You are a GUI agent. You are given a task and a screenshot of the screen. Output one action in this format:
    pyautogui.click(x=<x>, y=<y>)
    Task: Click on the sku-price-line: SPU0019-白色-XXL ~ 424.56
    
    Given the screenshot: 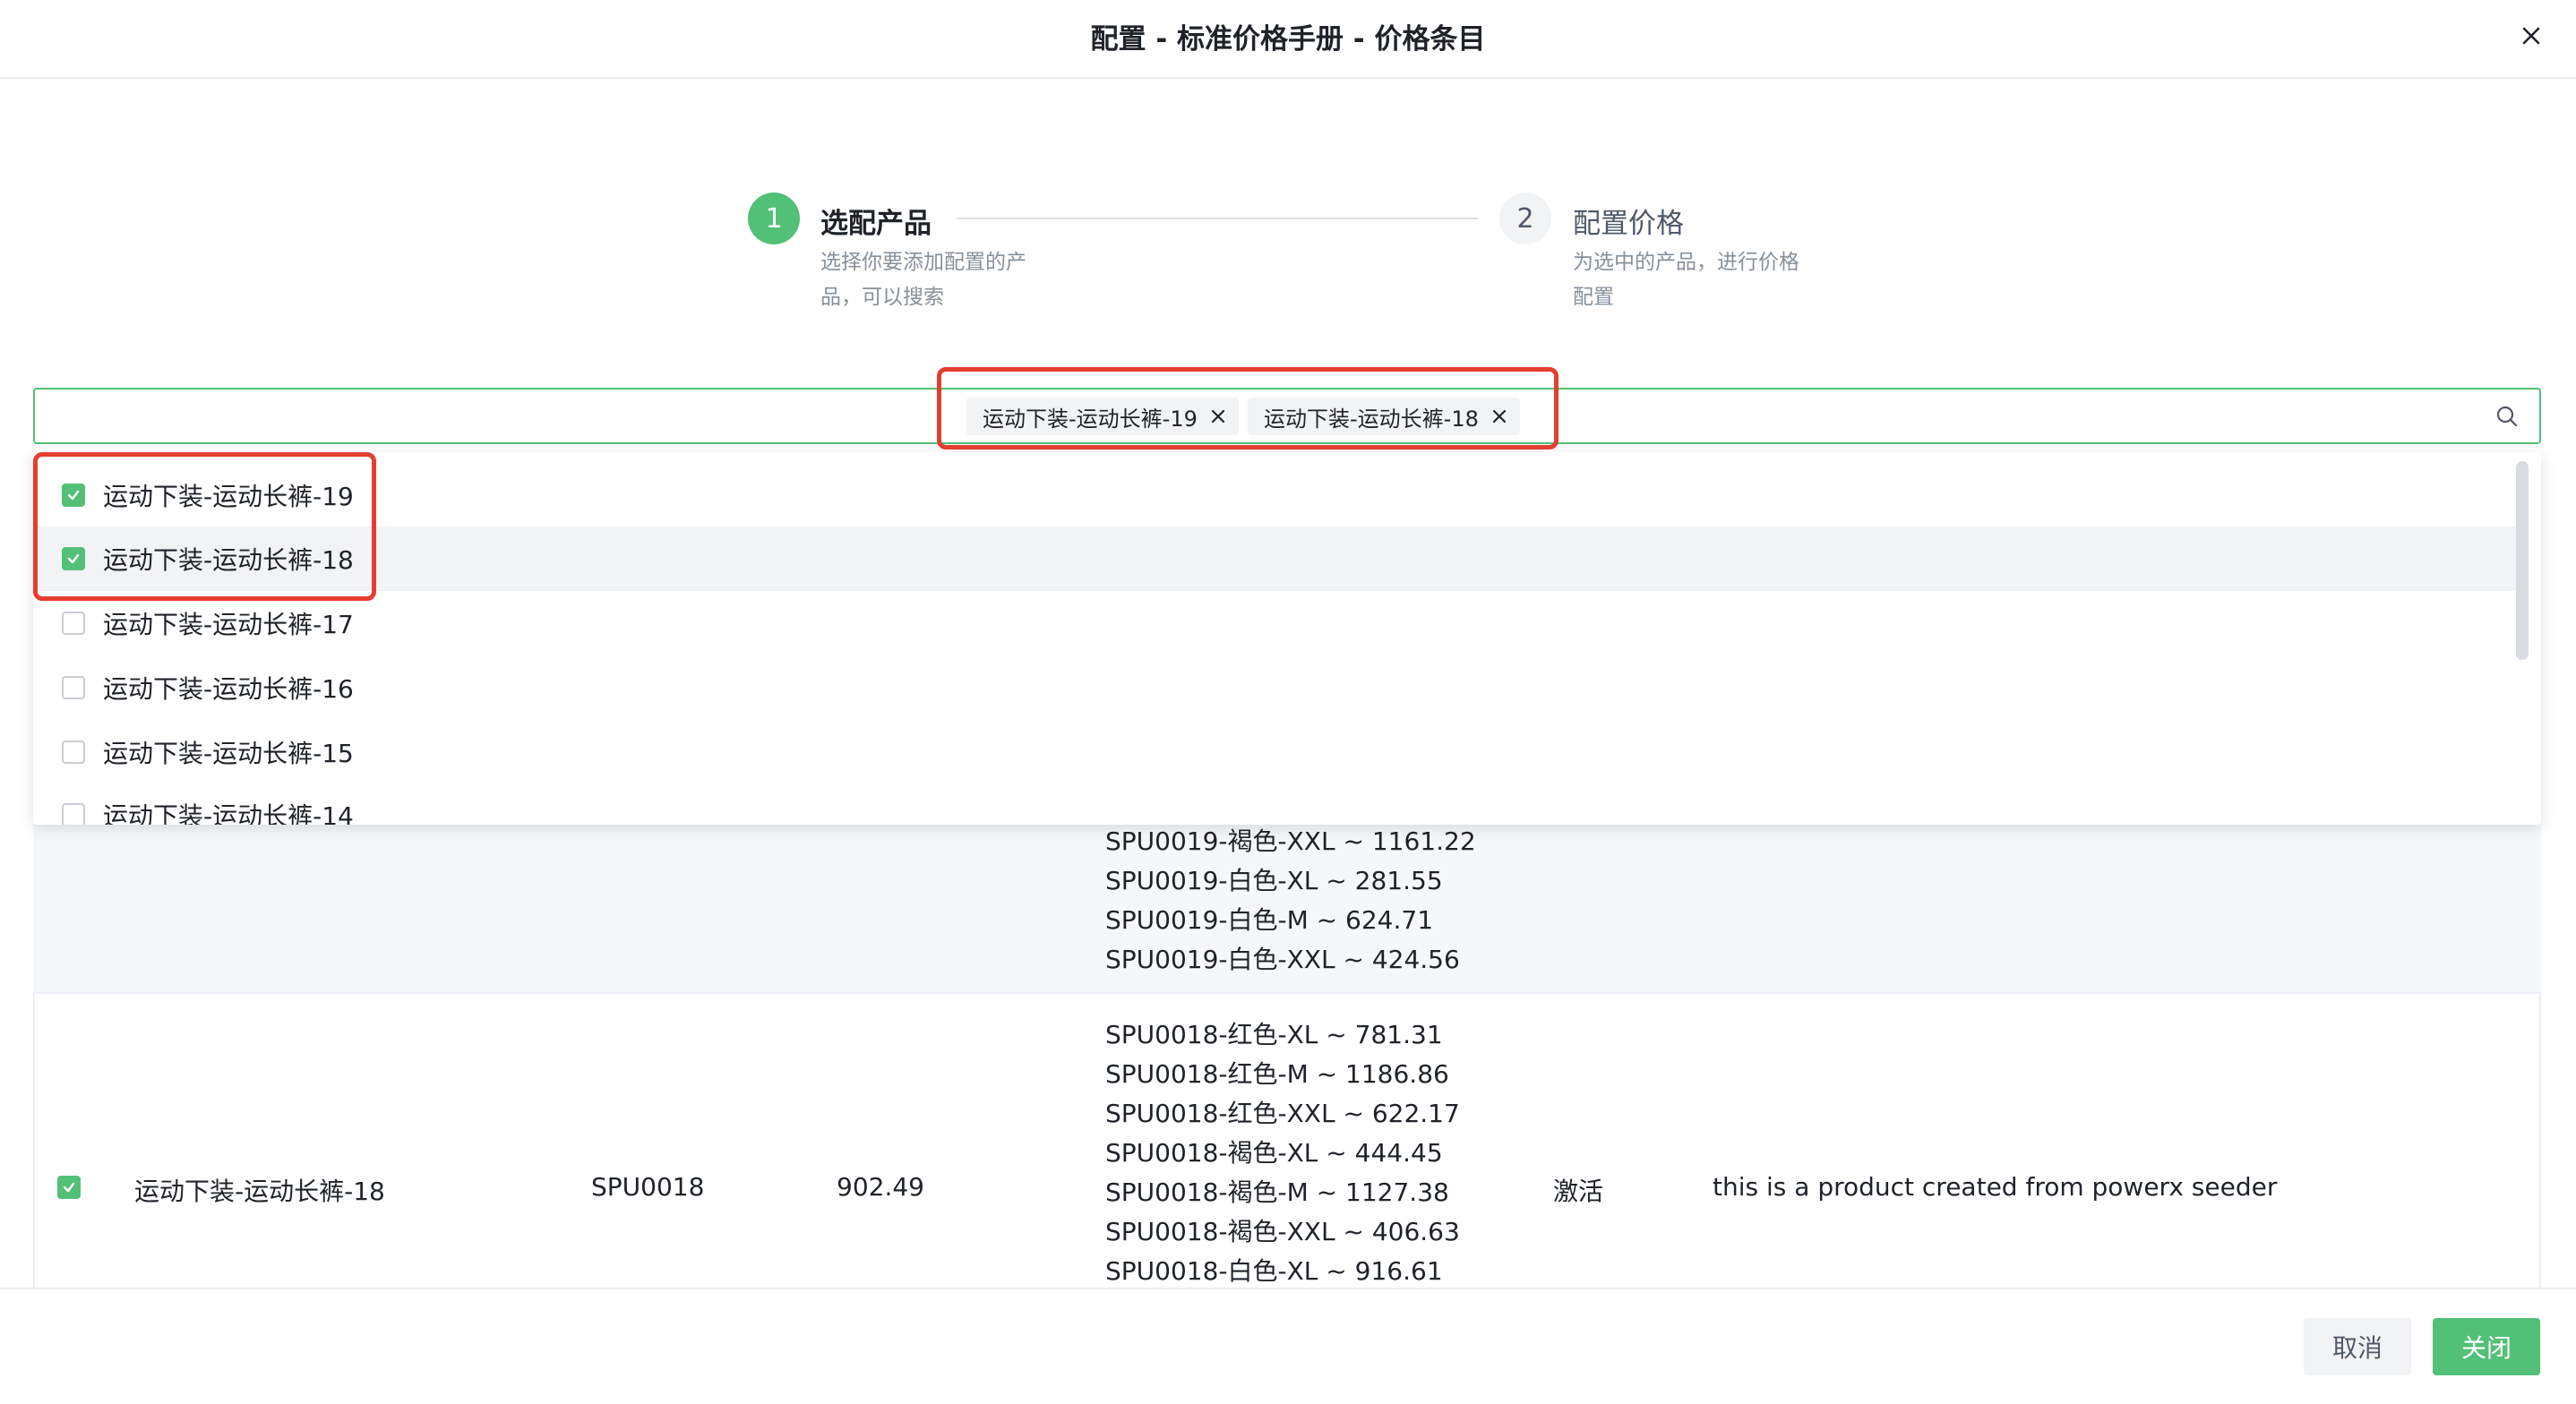 What is the action you would take?
    pyautogui.click(x=1282, y=959)
    